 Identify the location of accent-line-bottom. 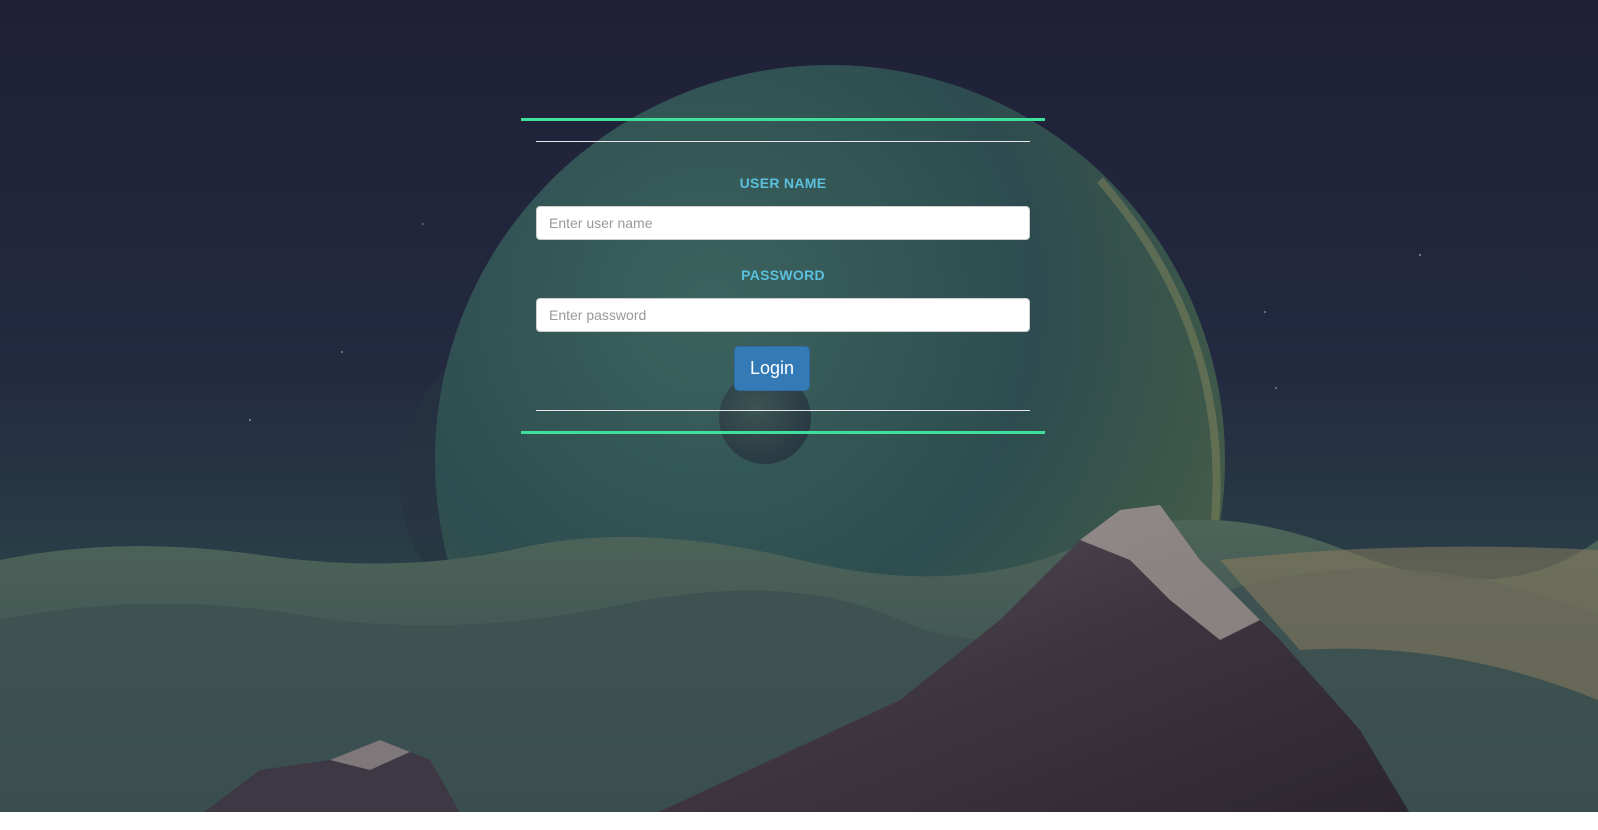
(783, 432).